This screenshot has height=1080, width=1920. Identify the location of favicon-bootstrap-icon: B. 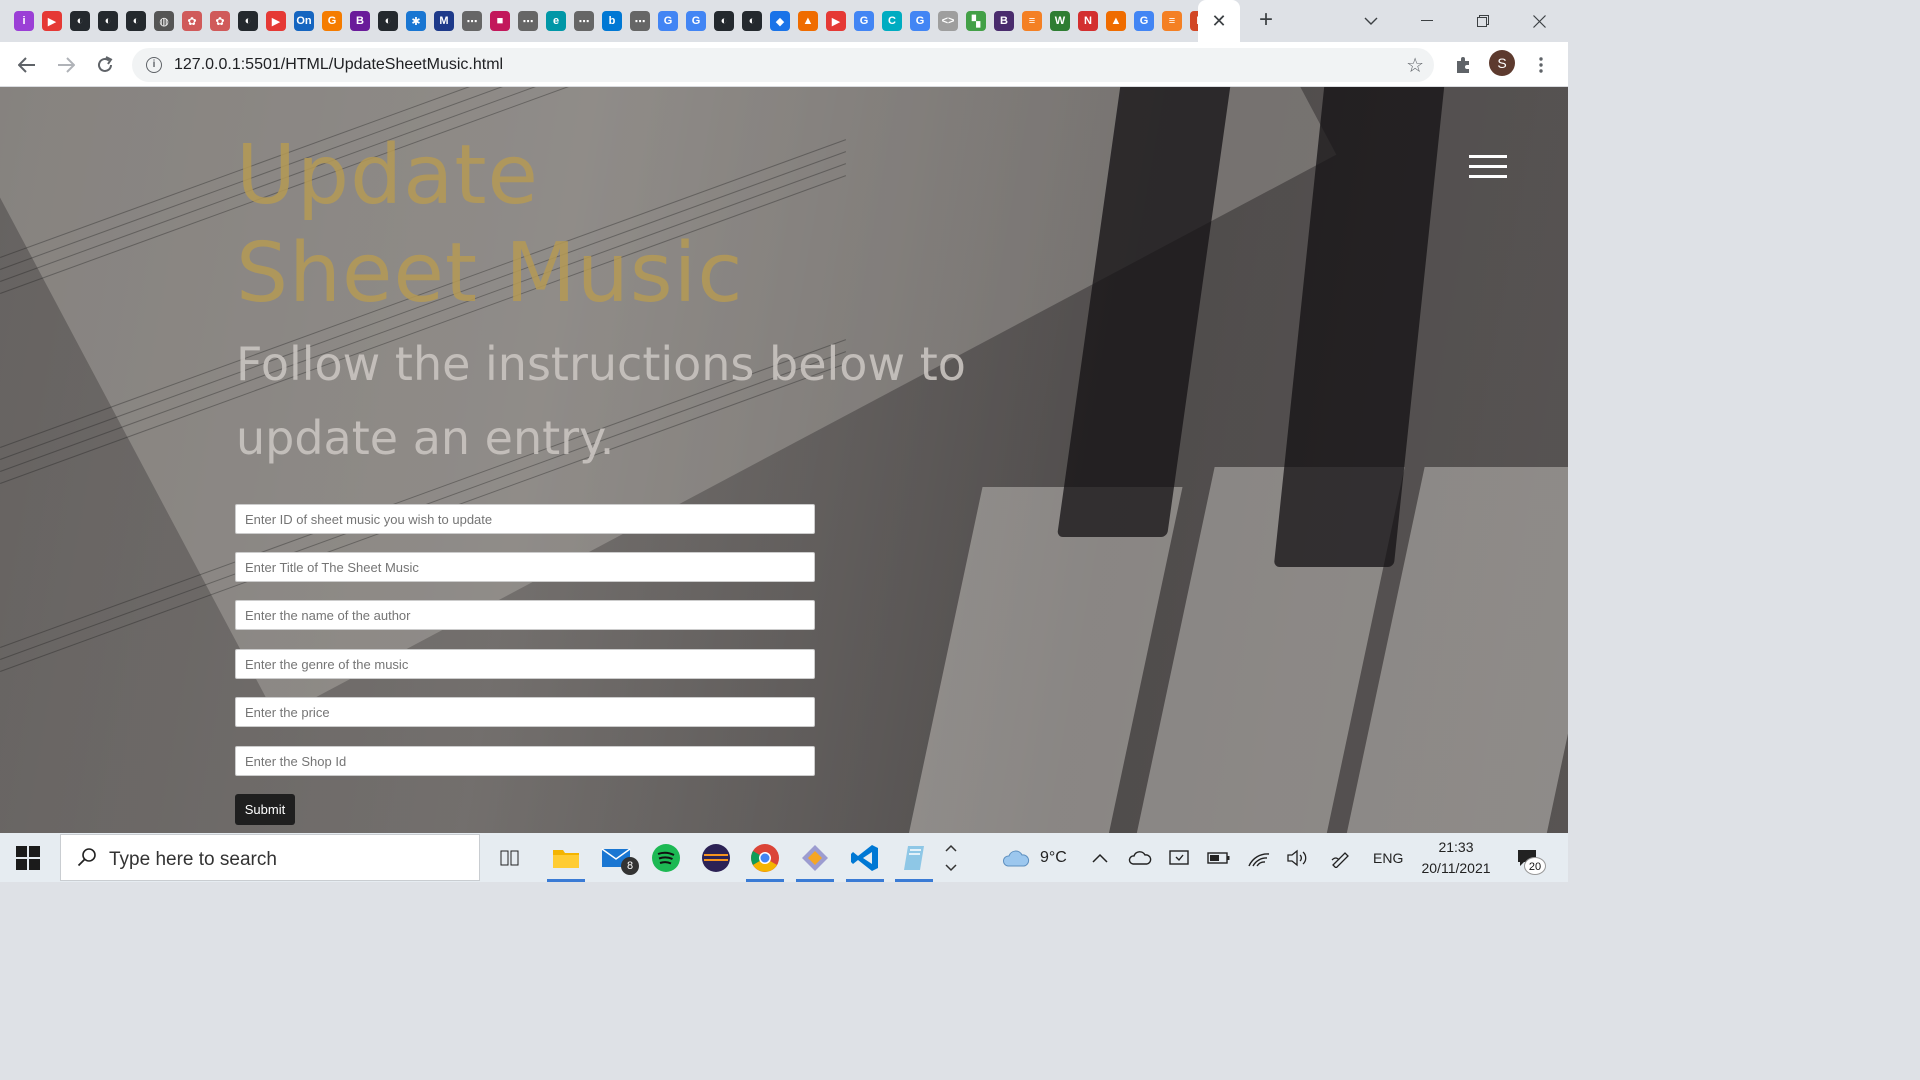
(1004, 21).